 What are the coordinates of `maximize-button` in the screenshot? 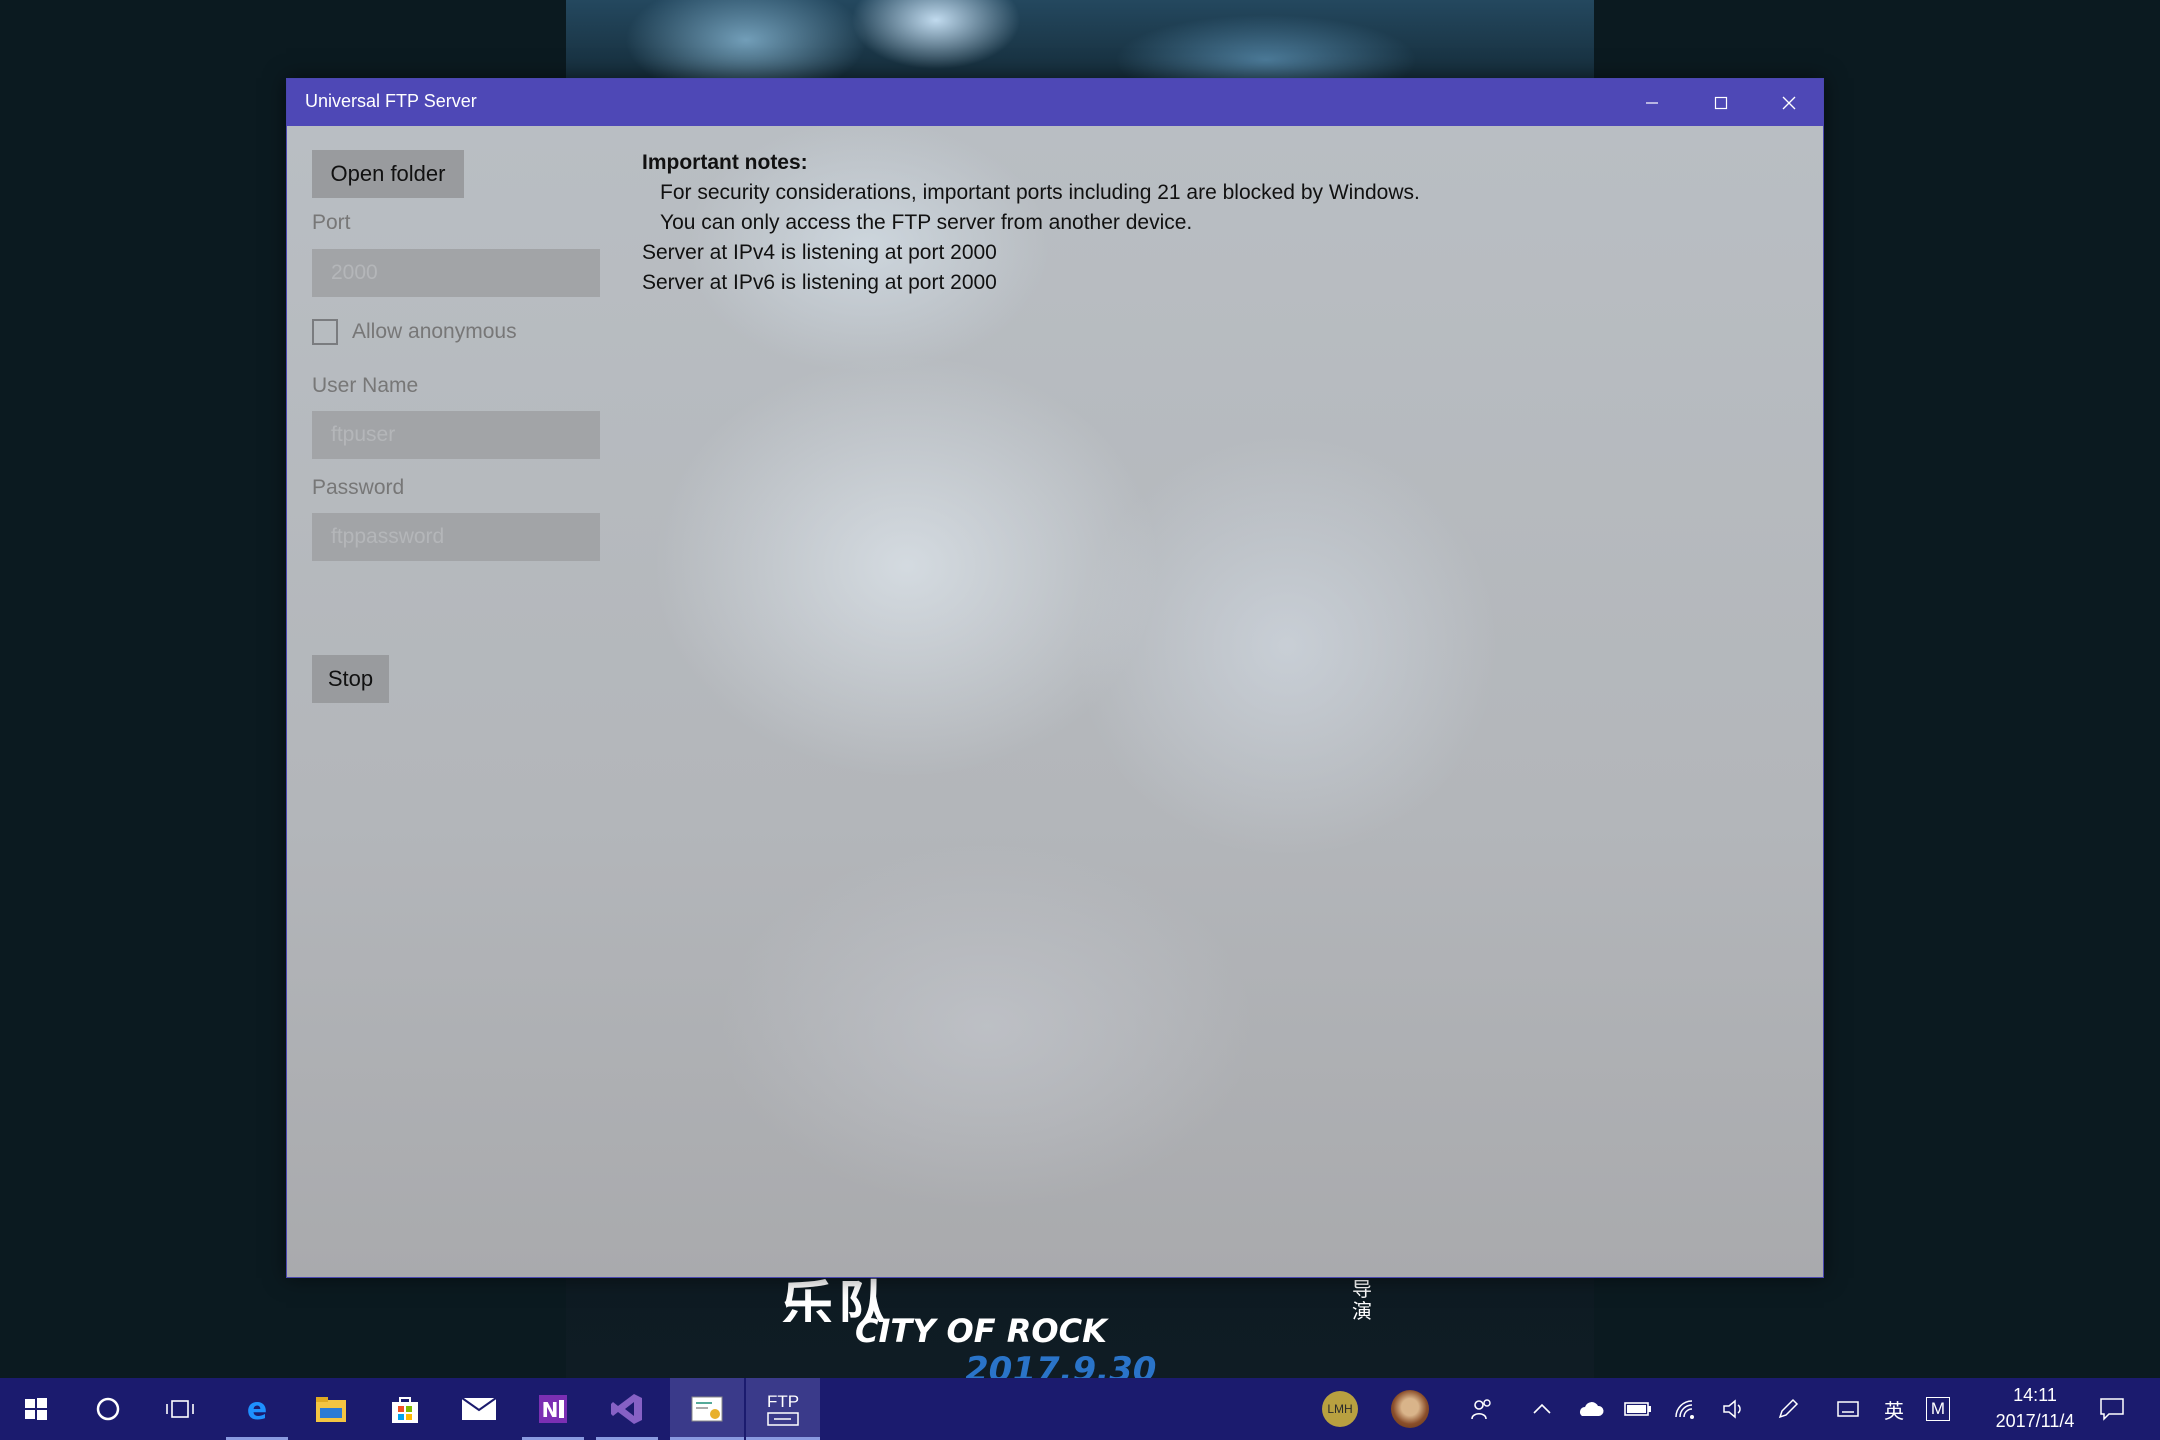 It's located at (1721, 102).